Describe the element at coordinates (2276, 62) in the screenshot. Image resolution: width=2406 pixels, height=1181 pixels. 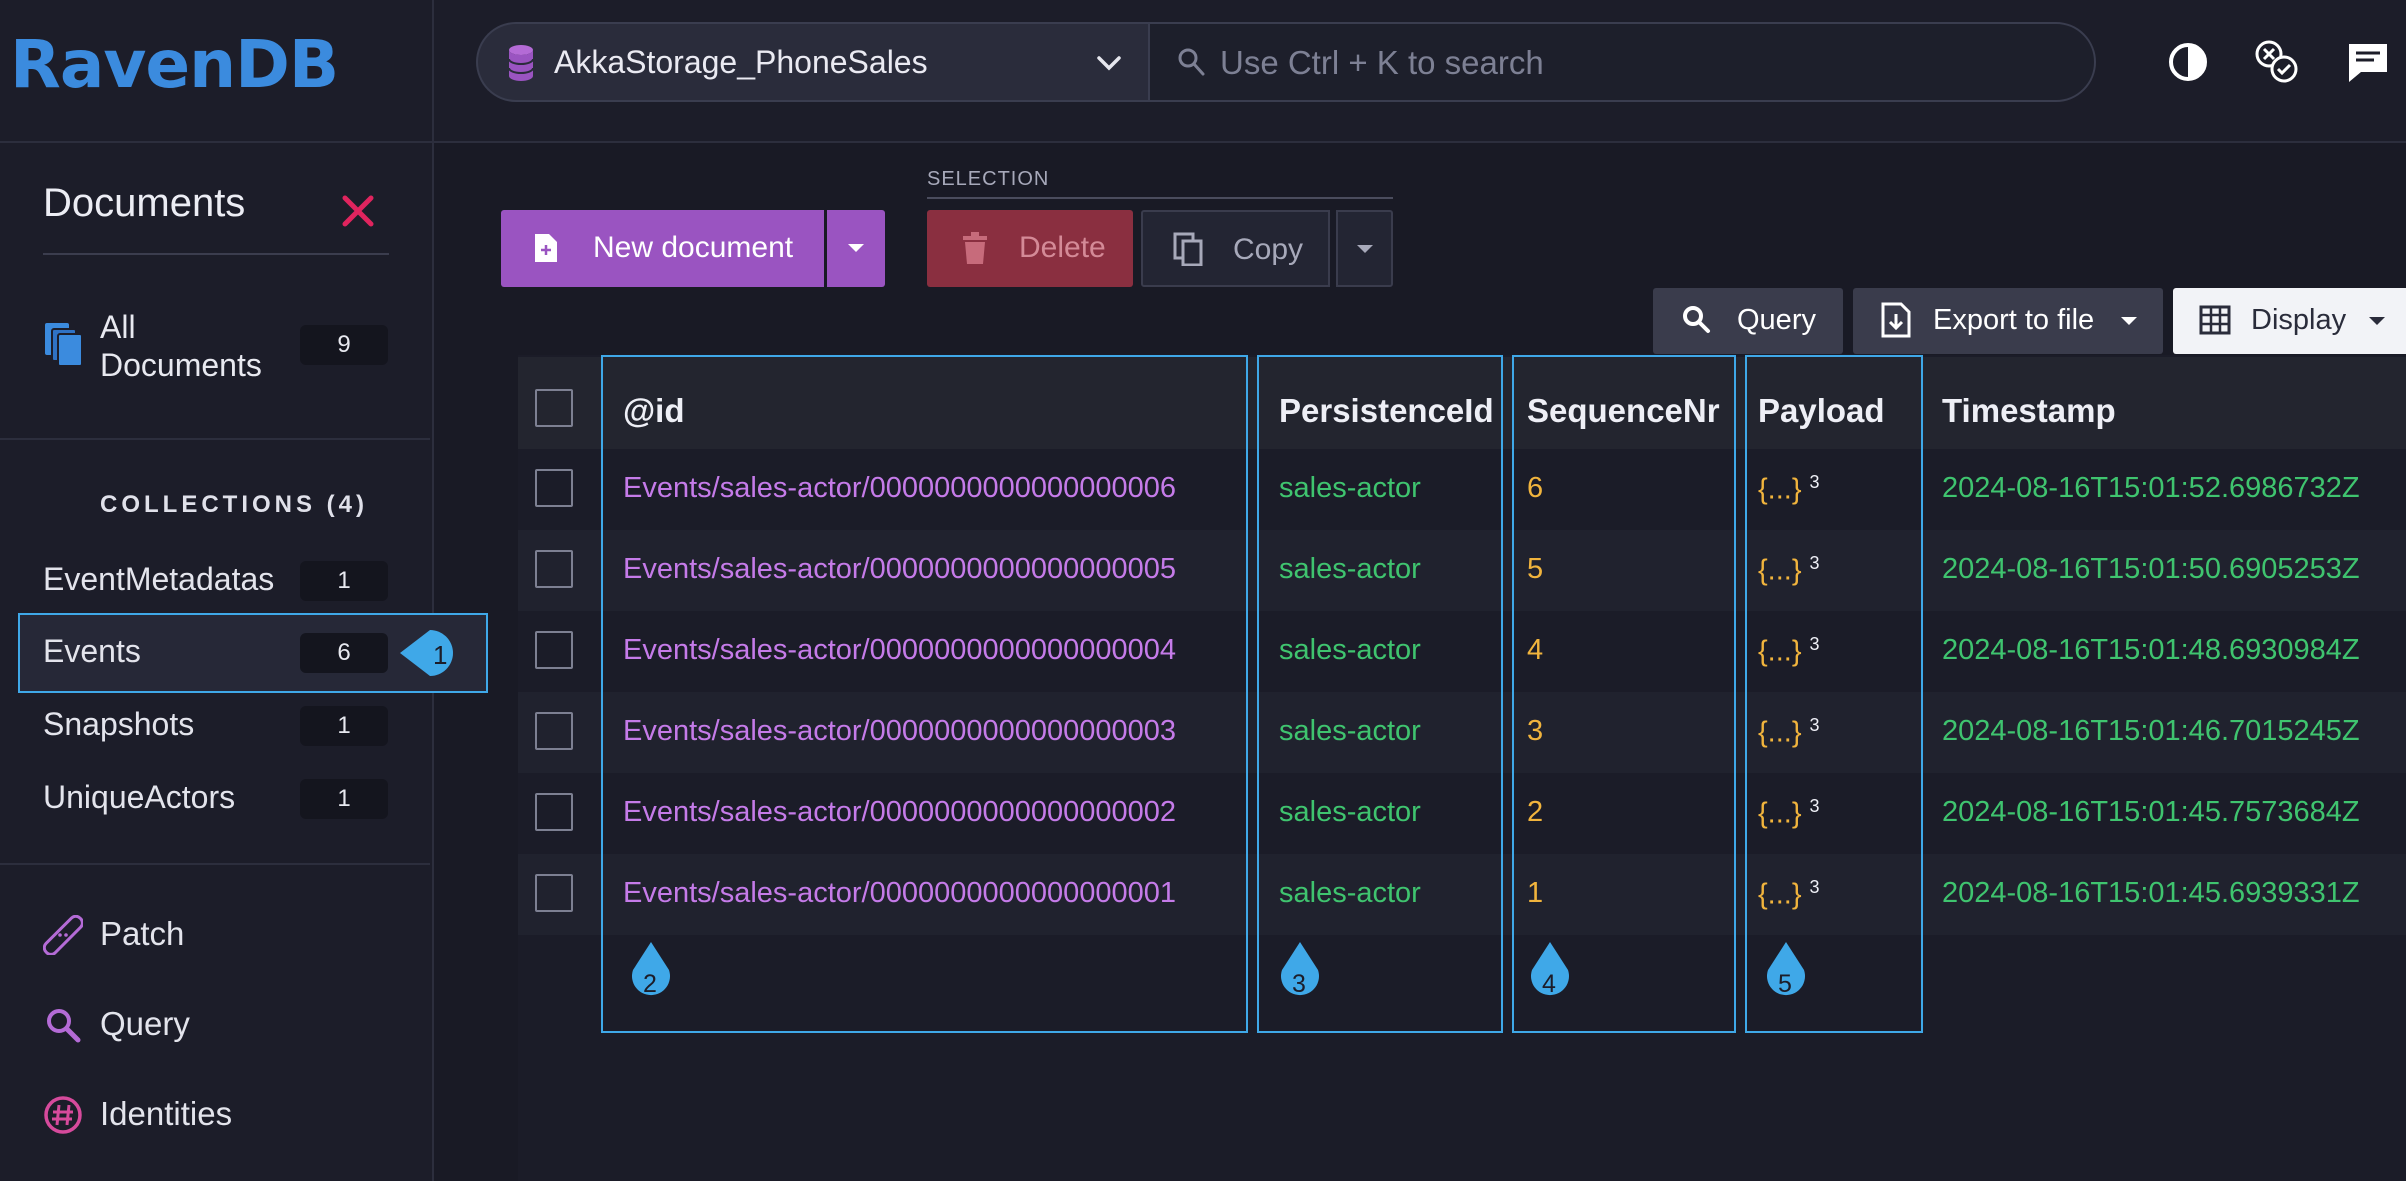
I see `cluster-status-icon` at that location.